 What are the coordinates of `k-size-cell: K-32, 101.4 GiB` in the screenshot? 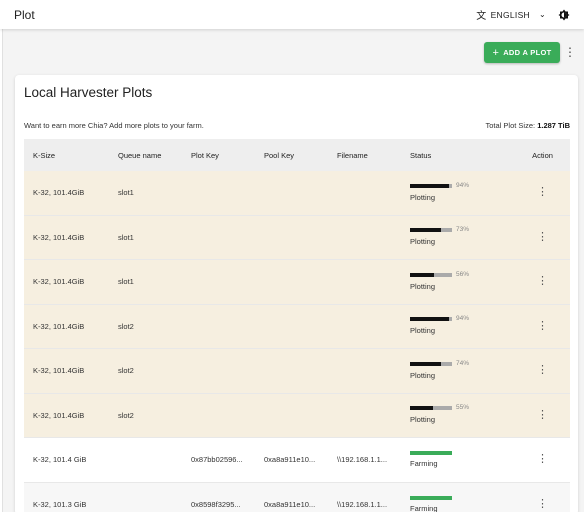 It's located at (60, 460).